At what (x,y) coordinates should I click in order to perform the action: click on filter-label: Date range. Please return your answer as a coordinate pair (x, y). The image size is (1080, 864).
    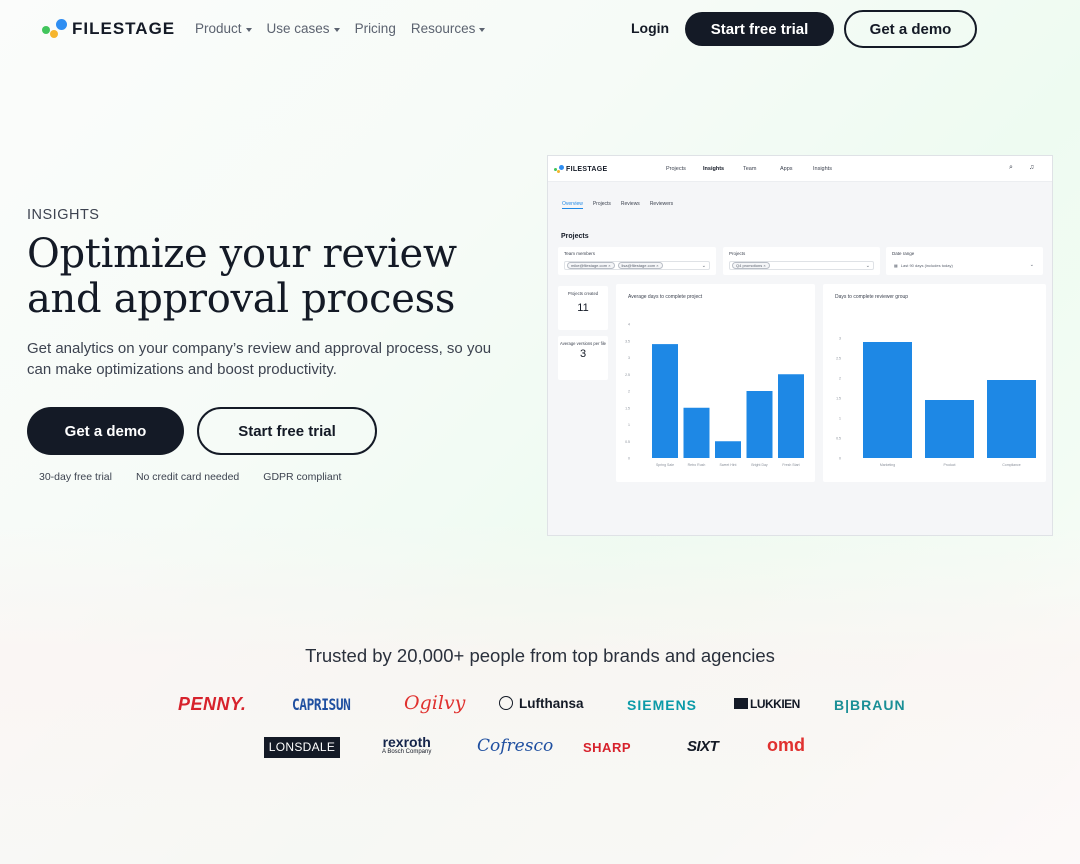
    Looking at the image, I should click on (903, 253).